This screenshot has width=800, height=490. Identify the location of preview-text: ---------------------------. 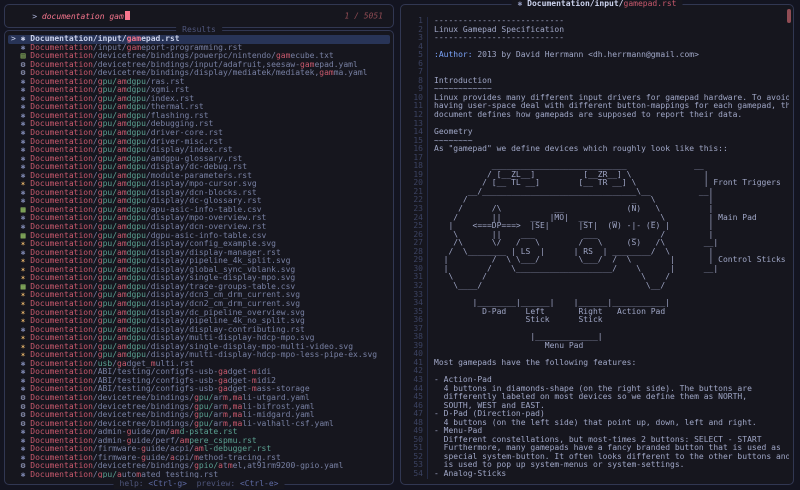
(499, 38).